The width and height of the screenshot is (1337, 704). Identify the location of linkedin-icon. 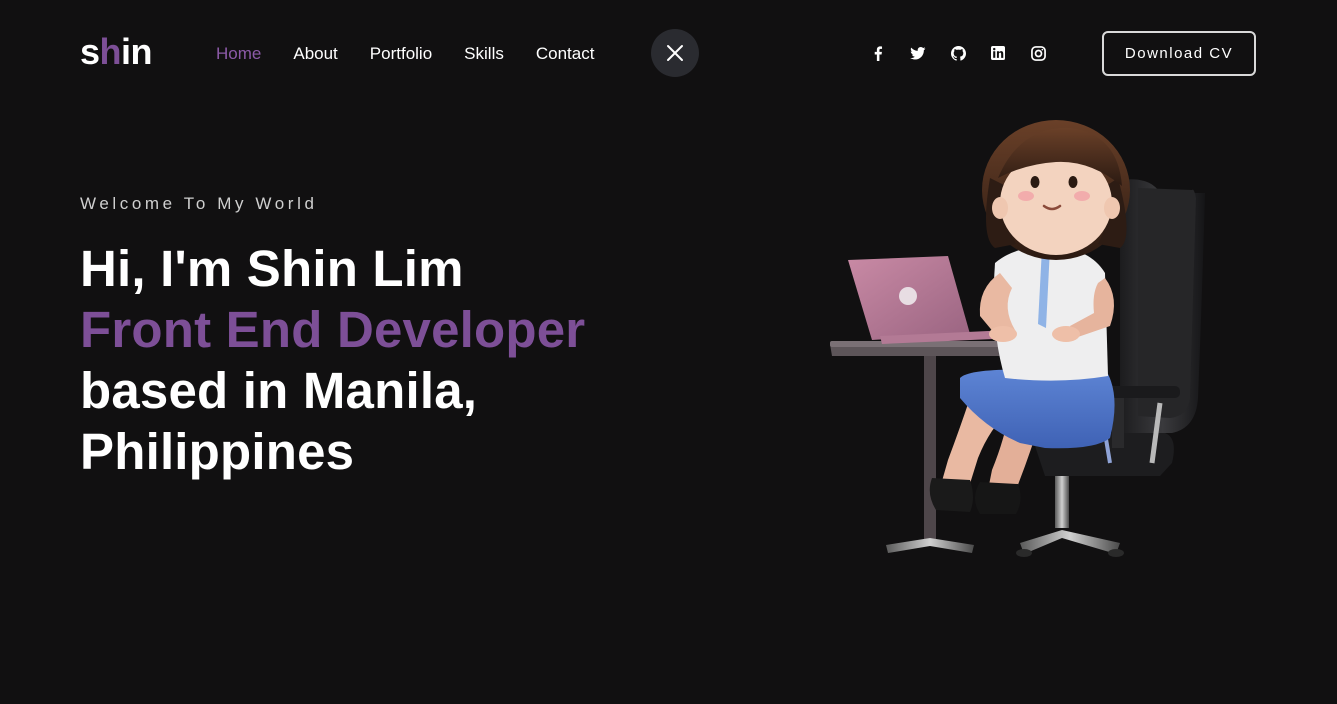
(998, 53).